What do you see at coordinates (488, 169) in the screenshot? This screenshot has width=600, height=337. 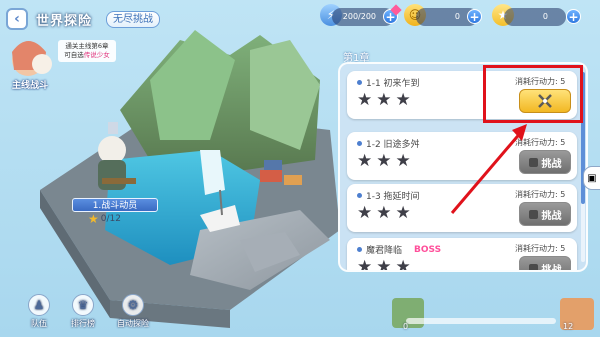 I see `annotation-arrow` at bounding box center [488, 169].